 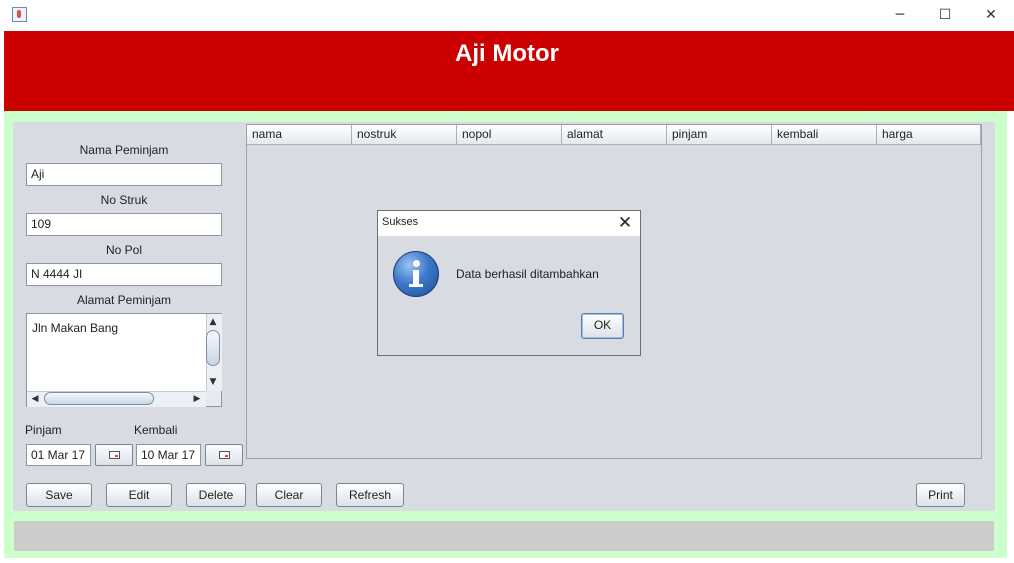 I want to click on minimize-button: ─, so click(x=900, y=15).